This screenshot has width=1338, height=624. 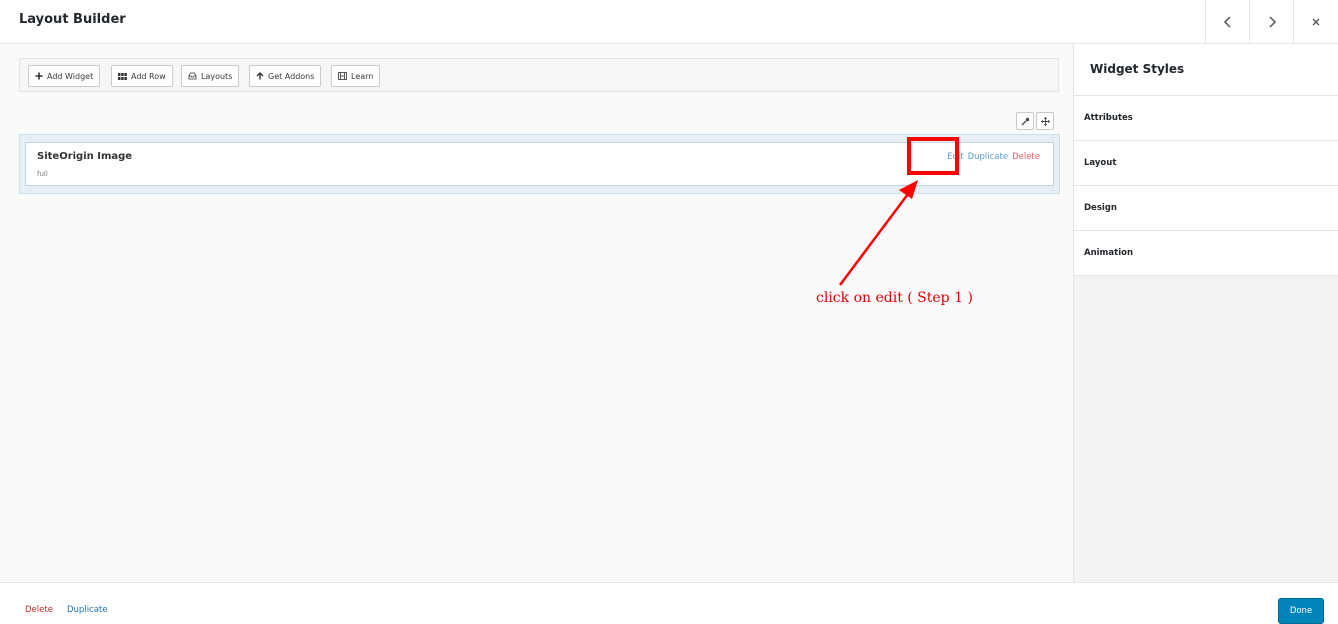 What do you see at coordinates (342, 76) in the screenshot?
I see `film-icon` at bounding box center [342, 76].